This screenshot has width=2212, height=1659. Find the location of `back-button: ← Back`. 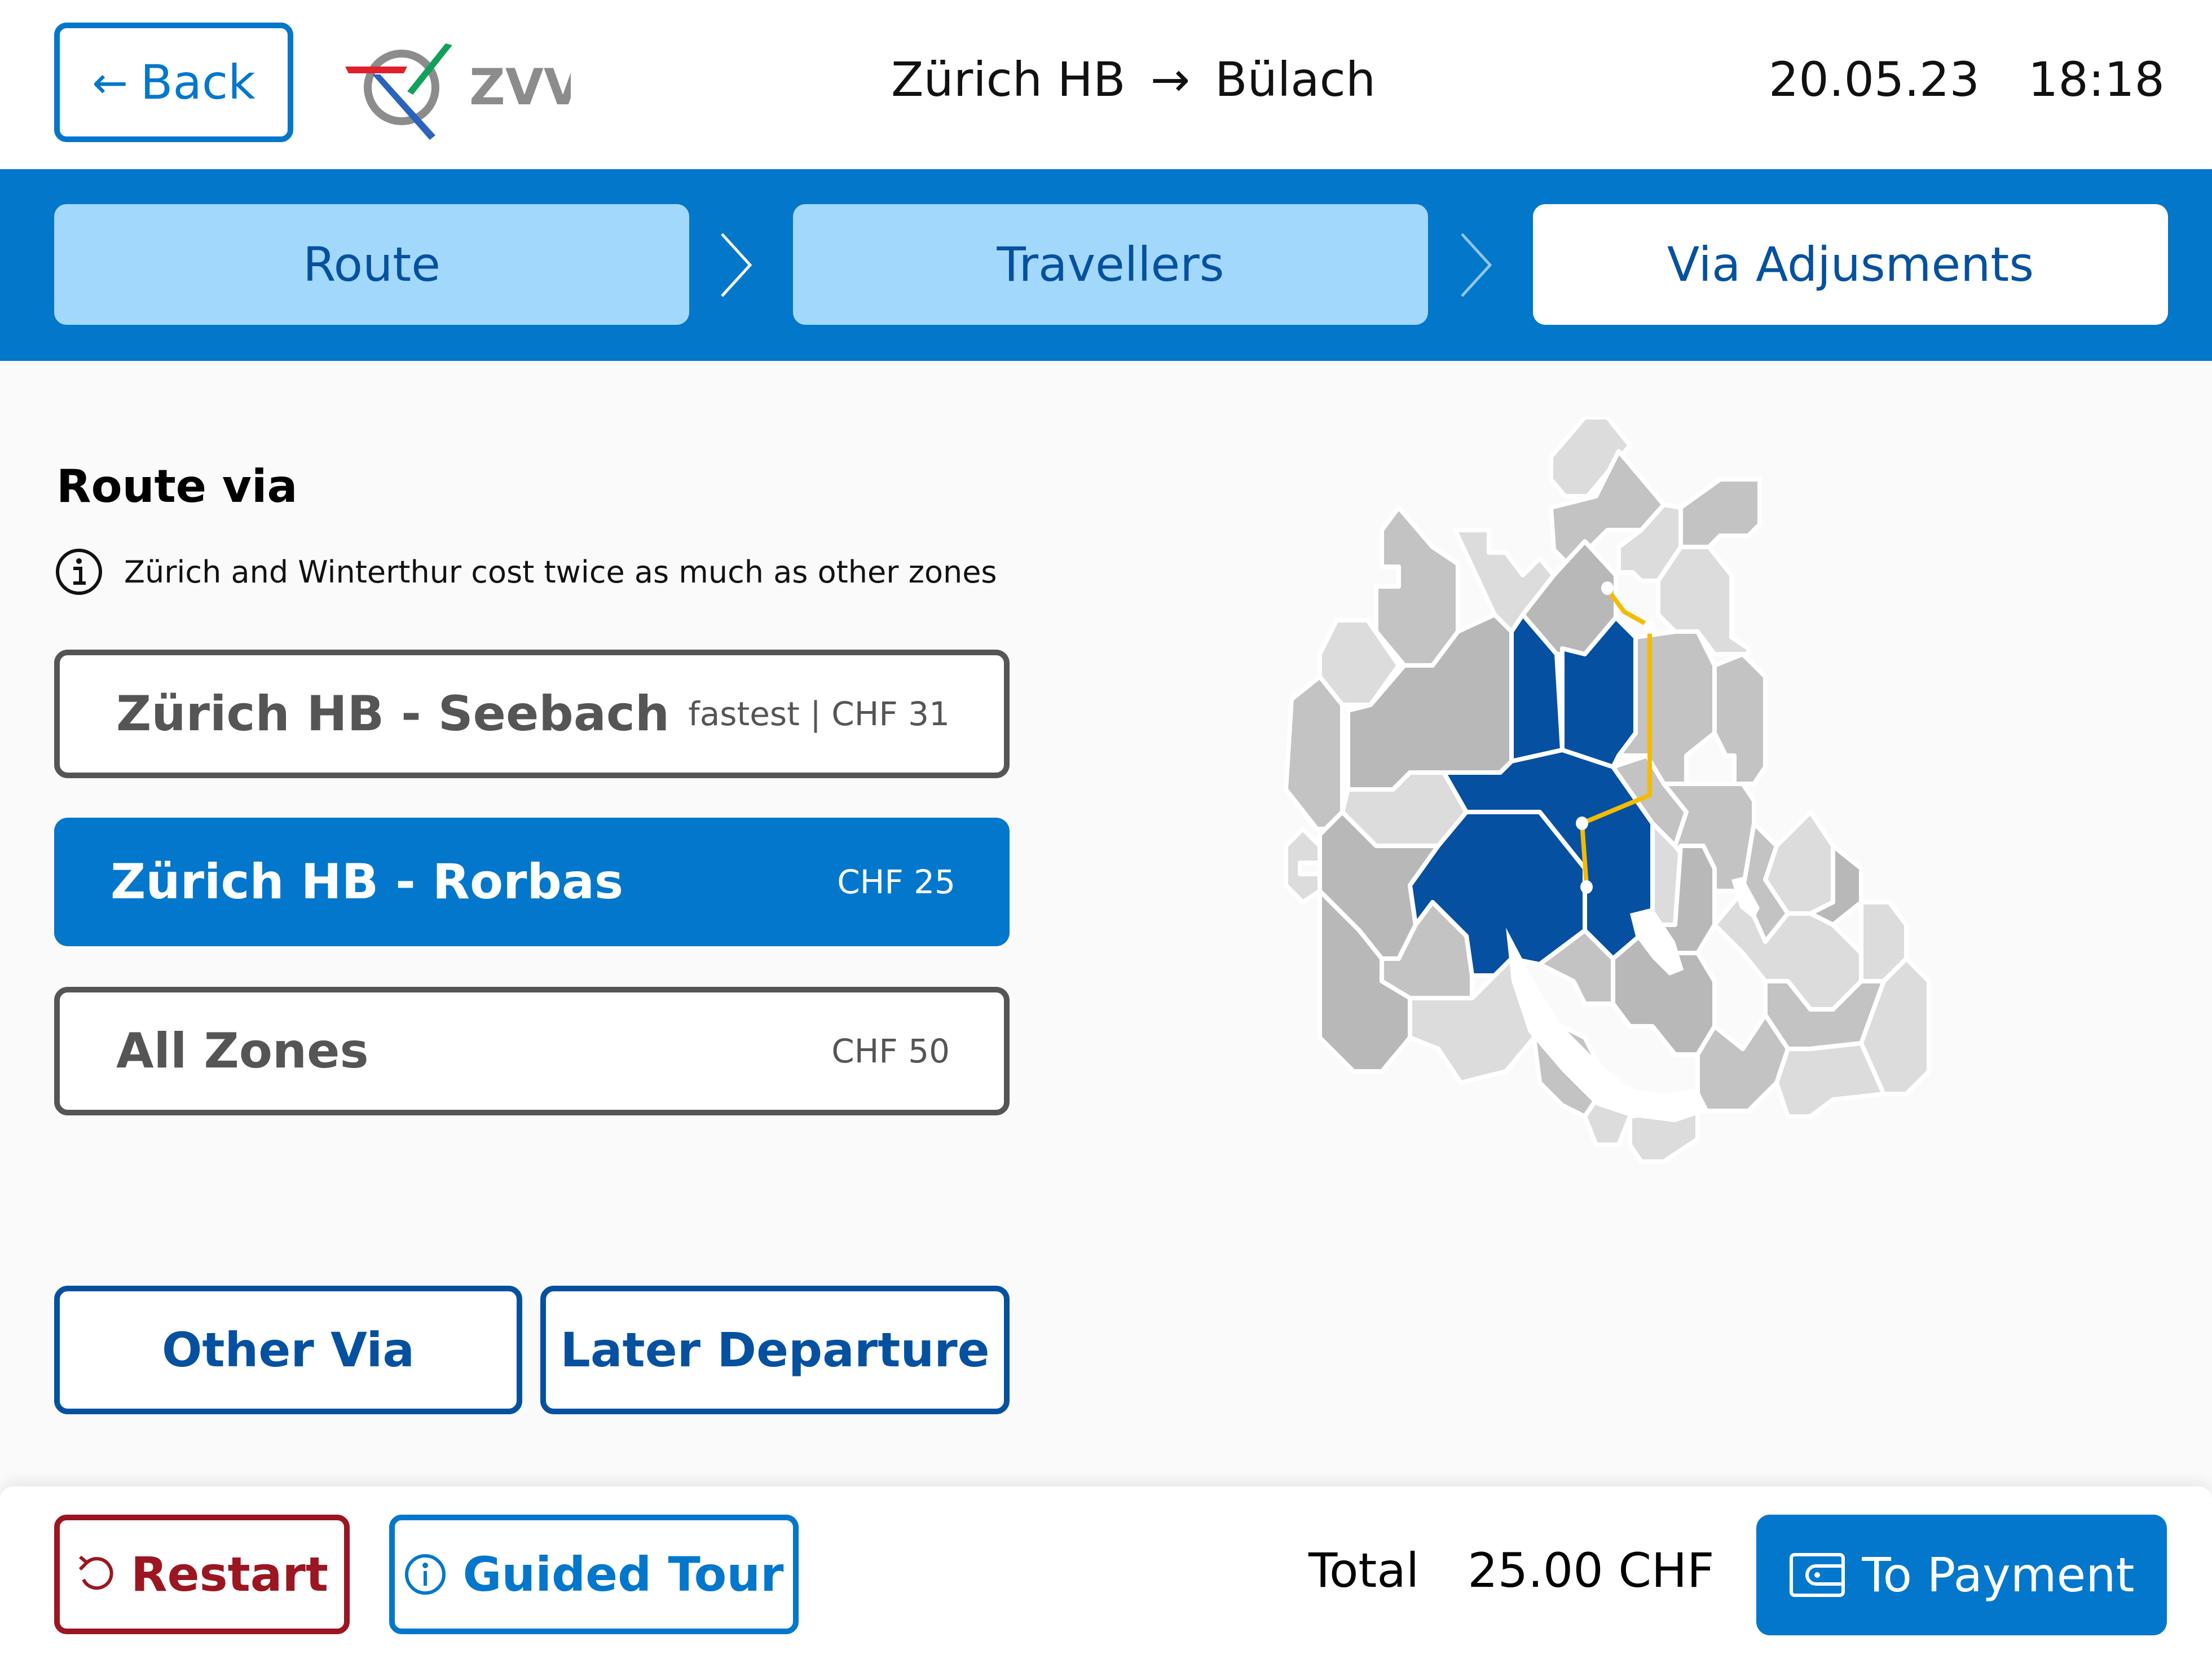

back-button: ← Back is located at coordinates (173, 82).